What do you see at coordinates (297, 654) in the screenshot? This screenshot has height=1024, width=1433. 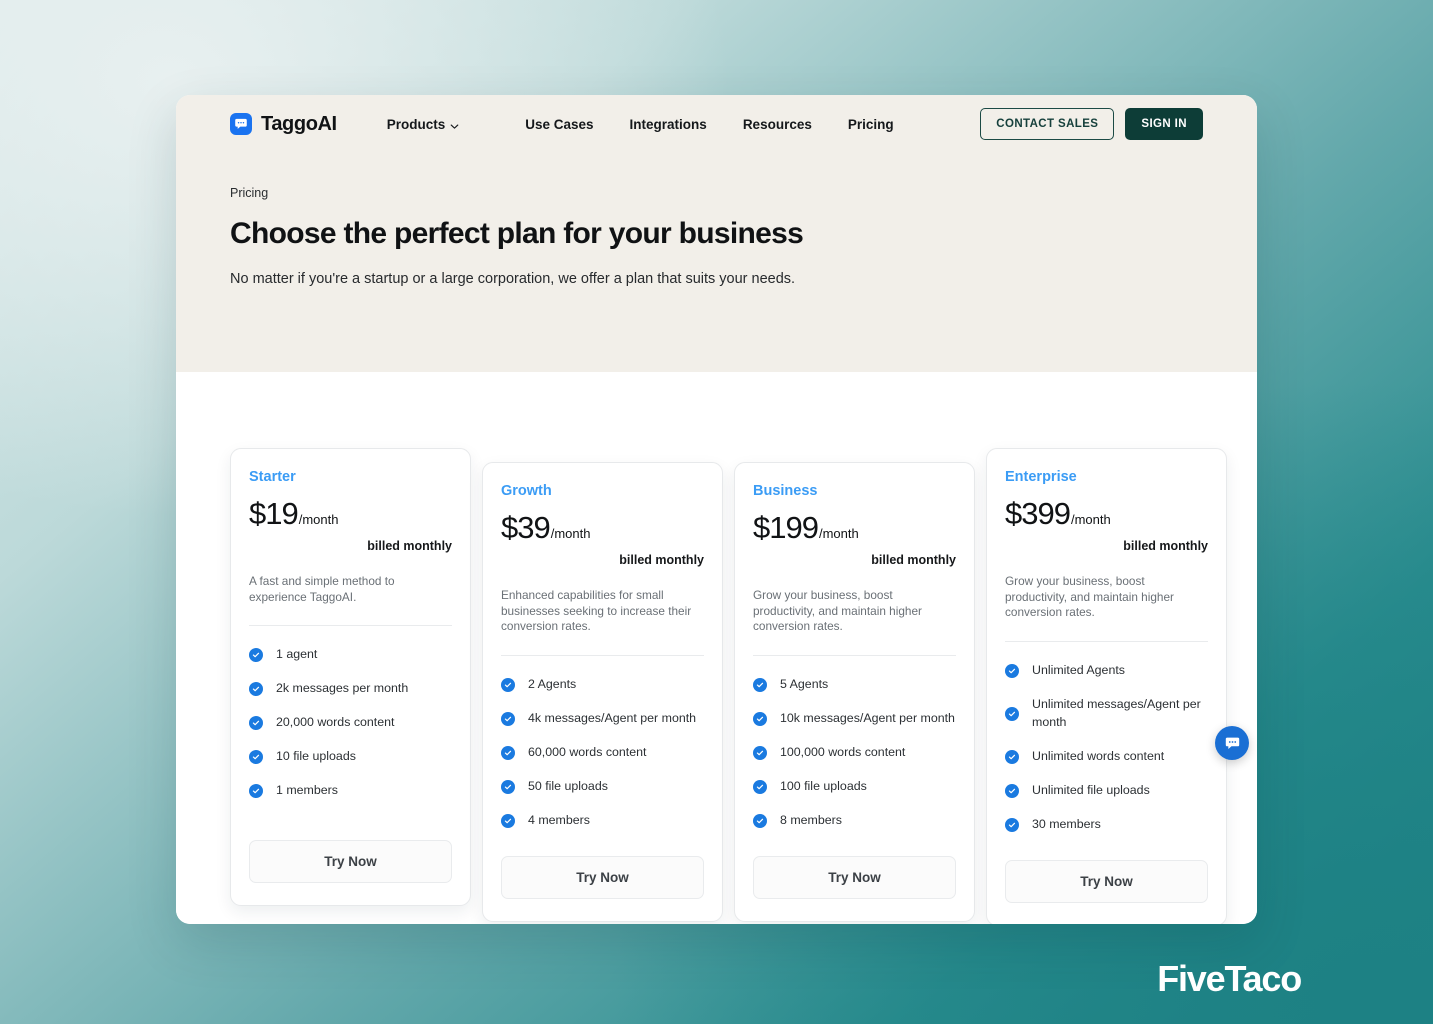 I see `feature-label: 1 agent` at bounding box center [297, 654].